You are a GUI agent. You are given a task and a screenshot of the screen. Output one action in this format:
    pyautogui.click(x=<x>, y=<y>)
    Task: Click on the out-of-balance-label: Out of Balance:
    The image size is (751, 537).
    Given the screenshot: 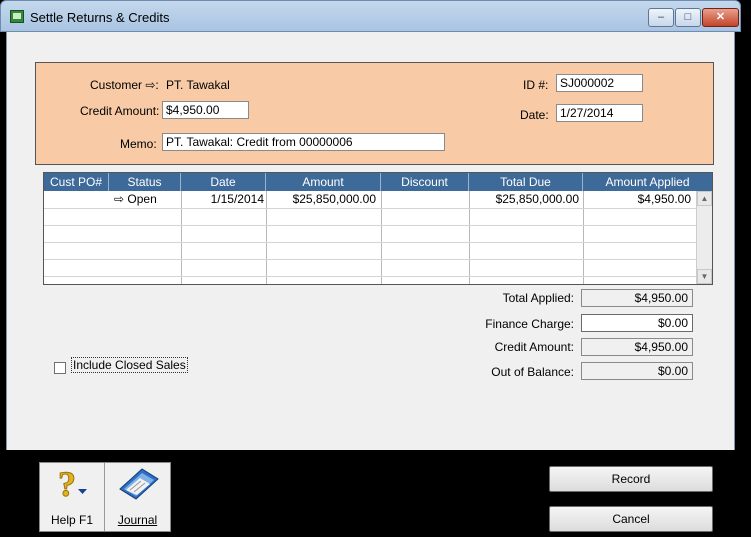 What is the action you would take?
    pyautogui.click(x=532, y=372)
    